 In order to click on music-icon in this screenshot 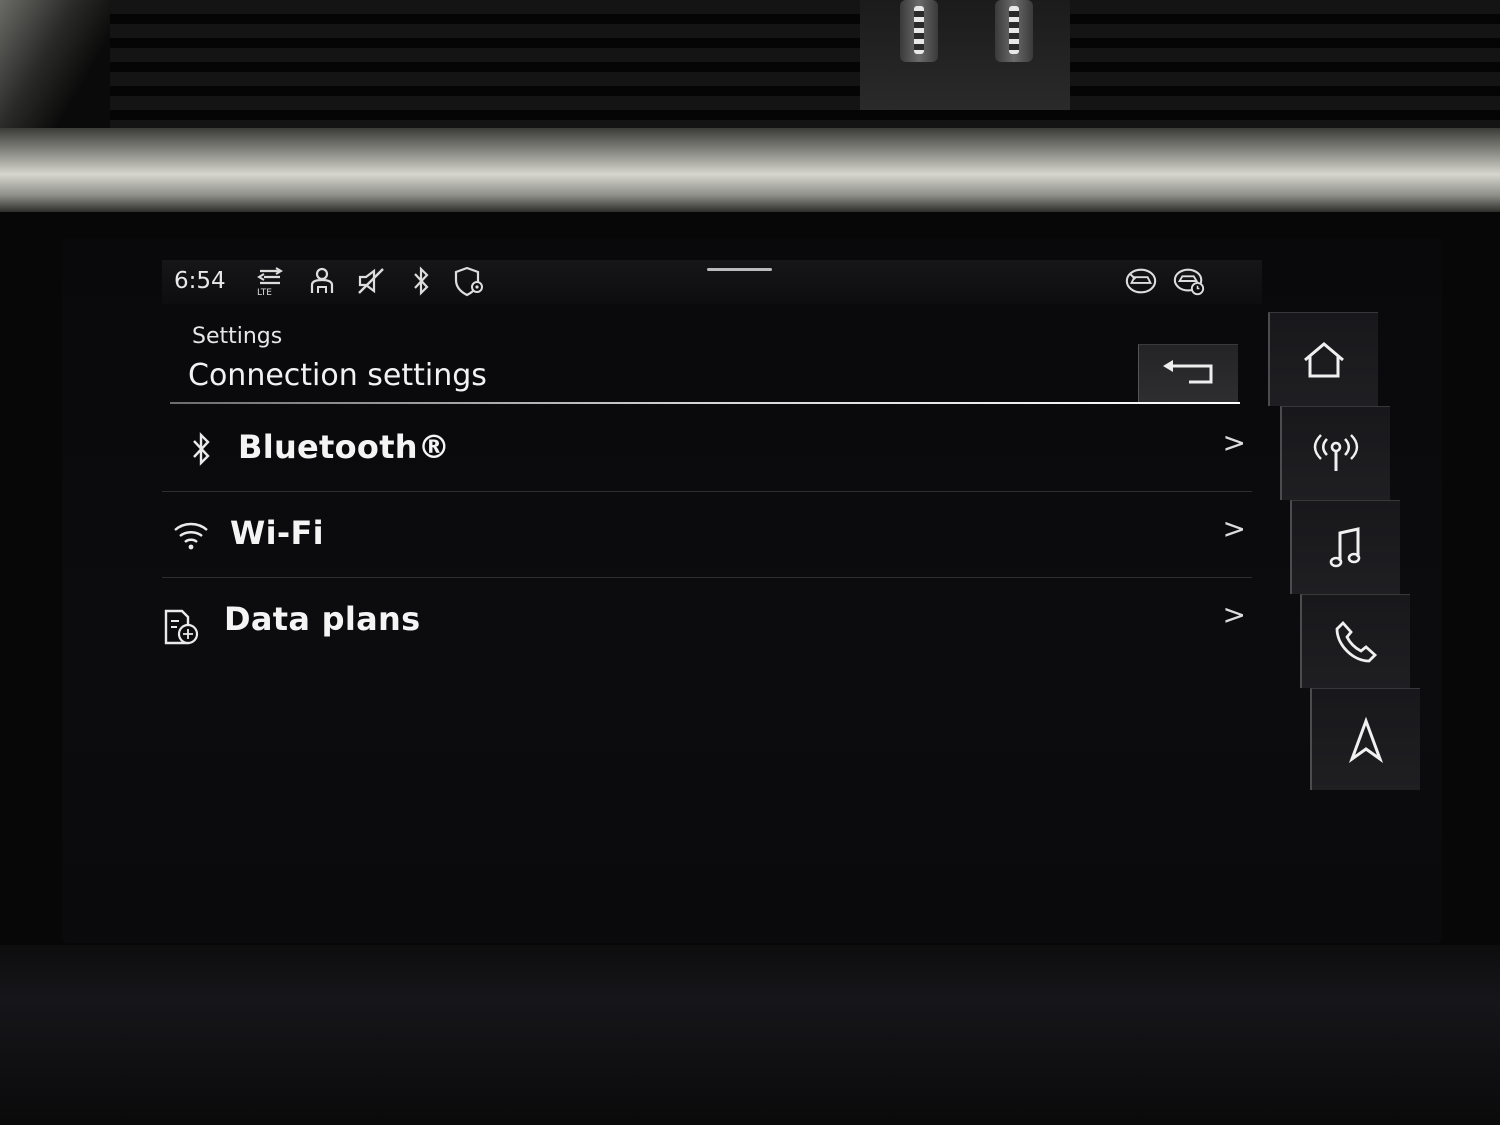, I will do `click(1346, 548)`.